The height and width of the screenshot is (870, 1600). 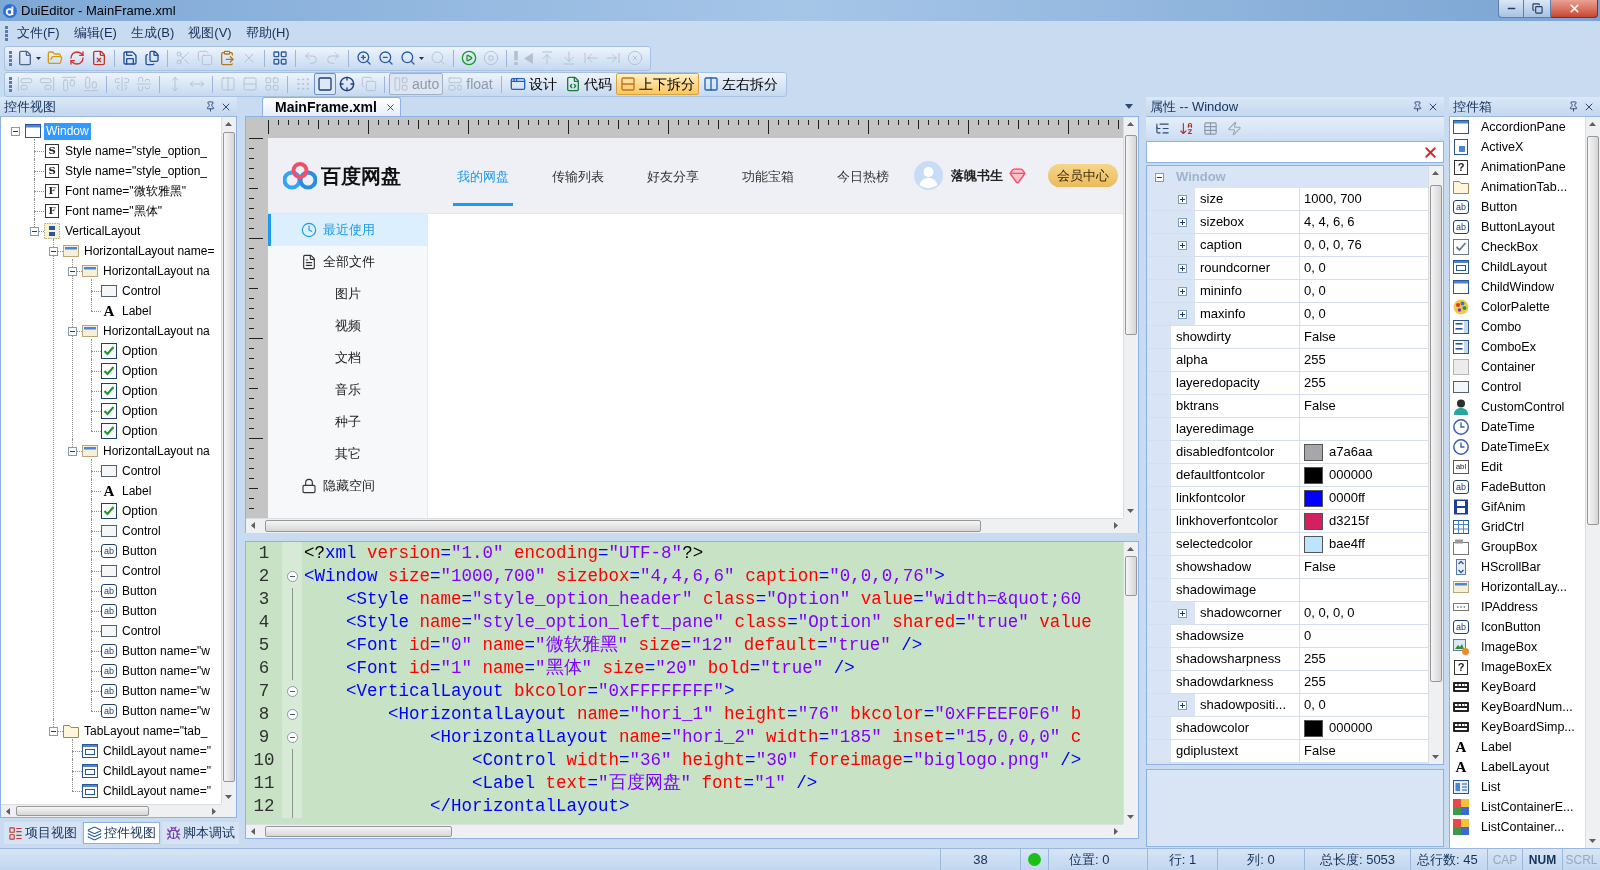 What do you see at coordinates (42, 833) in the screenshot?
I see `panel-tab: 项目视图` at bounding box center [42, 833].